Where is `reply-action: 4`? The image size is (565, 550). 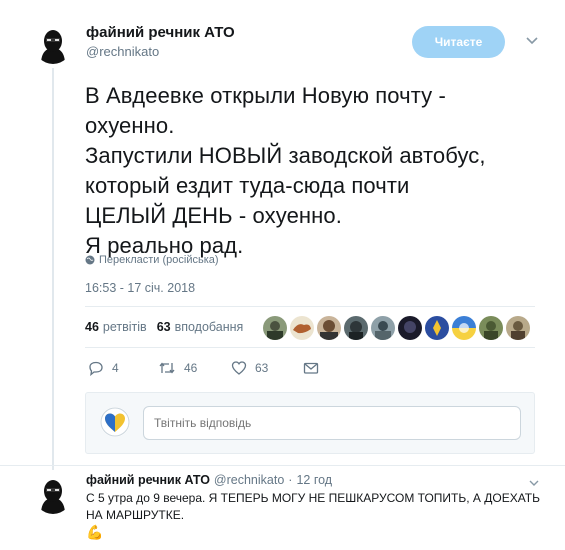
reply-action: 4 is located at coordinates (103, 368).